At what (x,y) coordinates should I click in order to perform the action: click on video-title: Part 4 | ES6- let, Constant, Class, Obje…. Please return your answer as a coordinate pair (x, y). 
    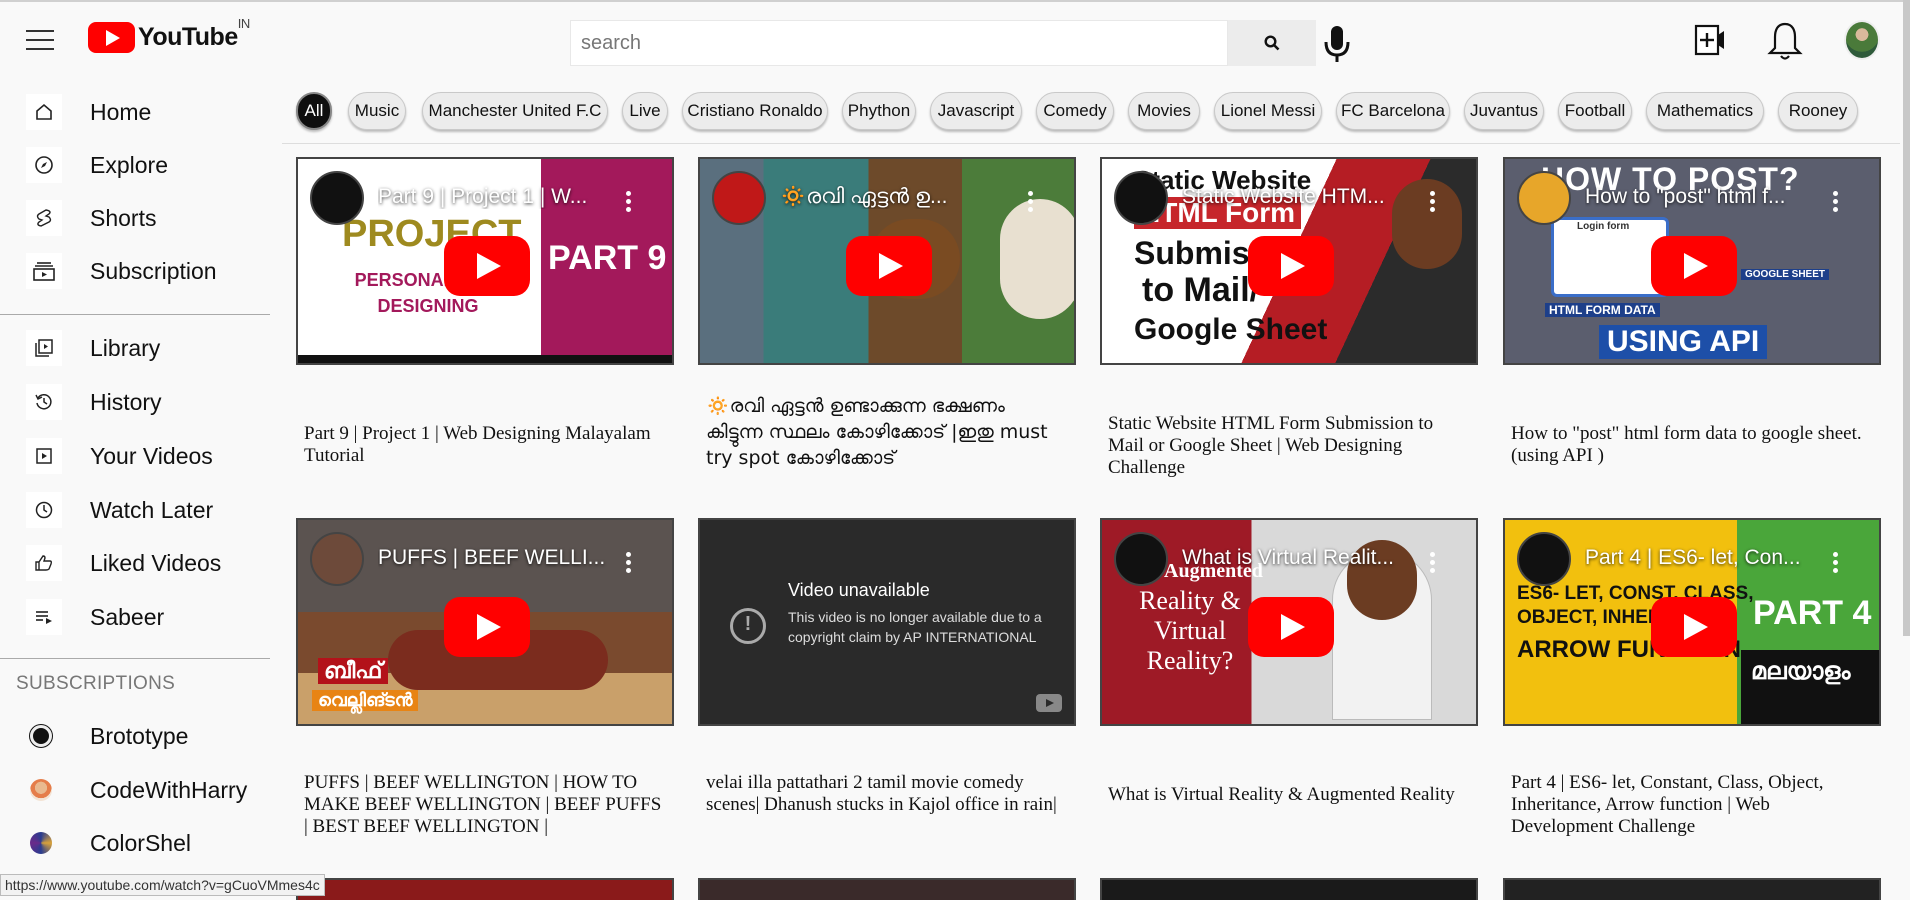
    Looking at the image, I should click on (1691, 805).